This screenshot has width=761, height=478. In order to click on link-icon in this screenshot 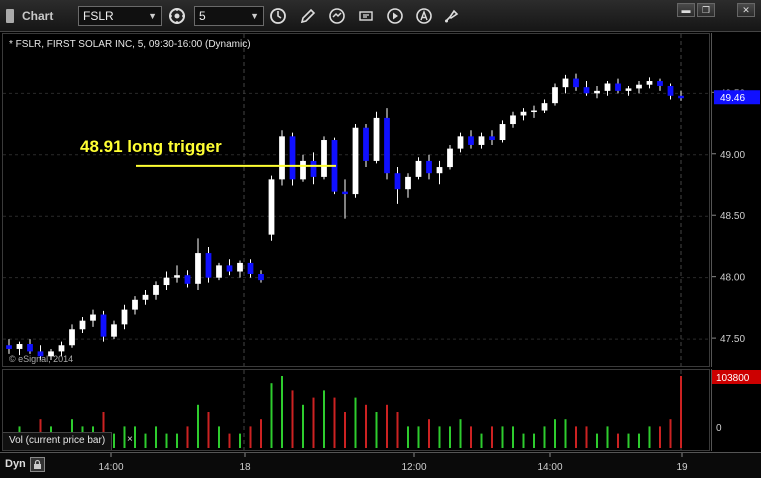, I will do `click(177, 16)`.